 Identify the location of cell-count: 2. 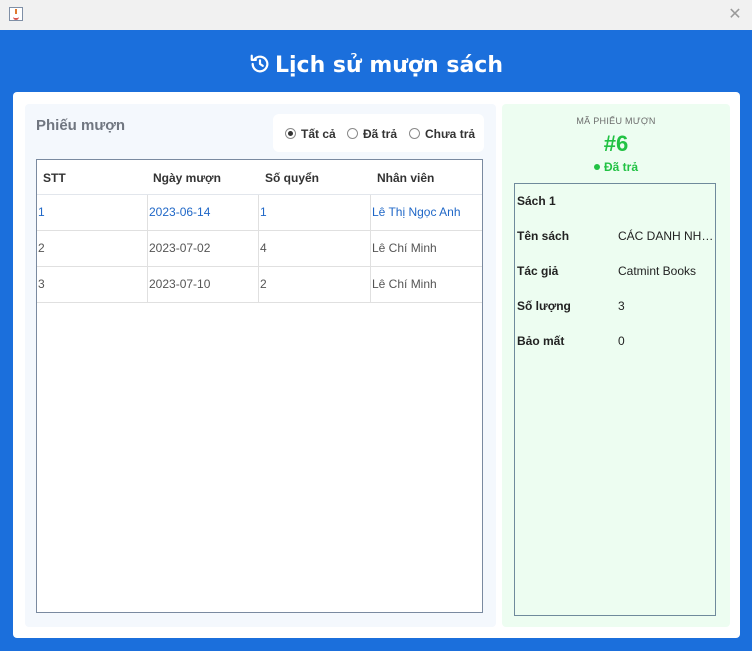
(315, 284).